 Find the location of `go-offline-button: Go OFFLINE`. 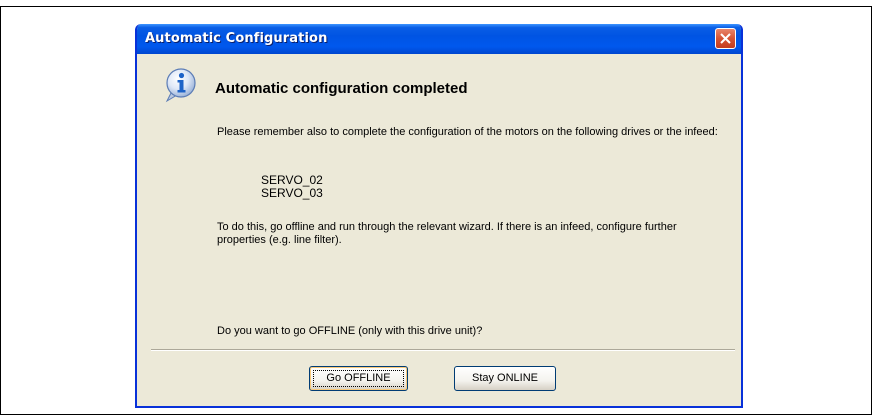

go-offline-button: Go OFFLINE is located at coordinates (358, 378).